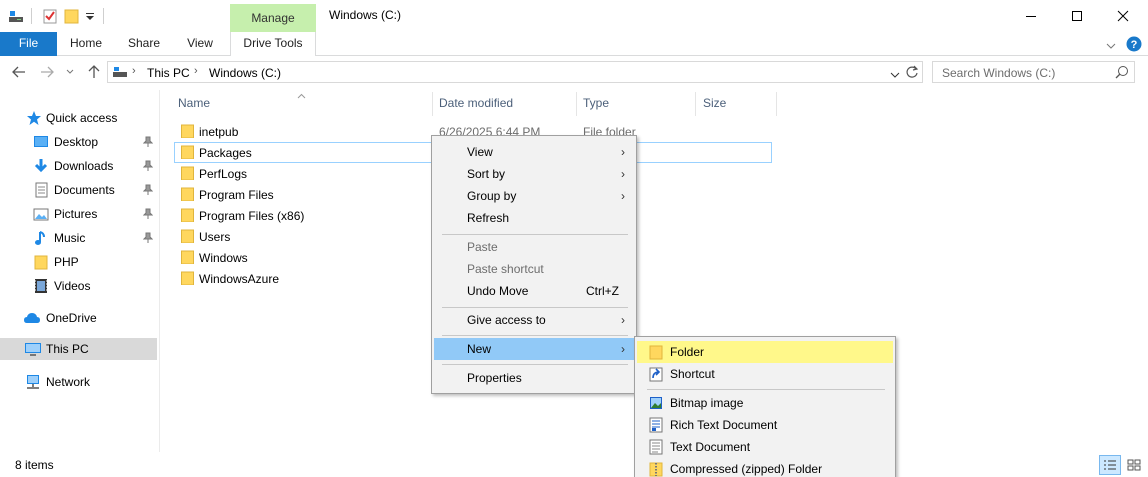 The height and width of the screenshot is (477, 1148). What do you see at coordinates (78, 238) in the screenshot?
I see `nav-item-music: Music` at bounding box center [78, 238].